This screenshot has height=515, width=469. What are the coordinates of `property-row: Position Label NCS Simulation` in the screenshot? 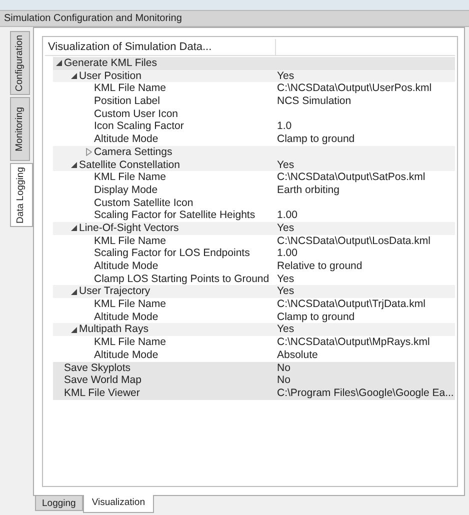 It's located at (254, 101).